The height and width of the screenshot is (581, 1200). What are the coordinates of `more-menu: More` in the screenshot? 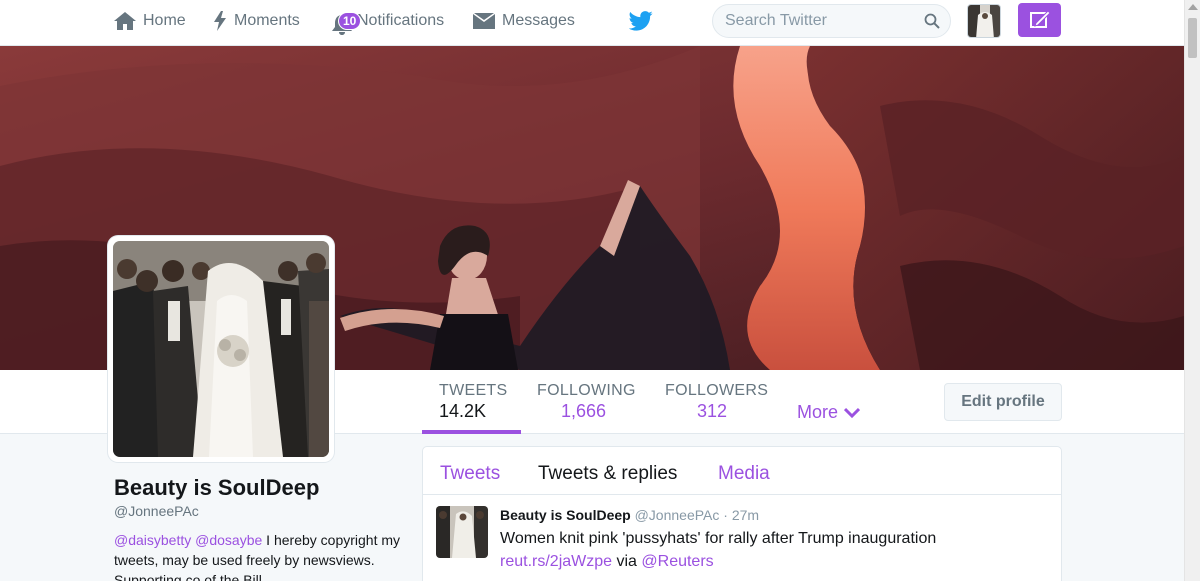 It's located at (829, 412).